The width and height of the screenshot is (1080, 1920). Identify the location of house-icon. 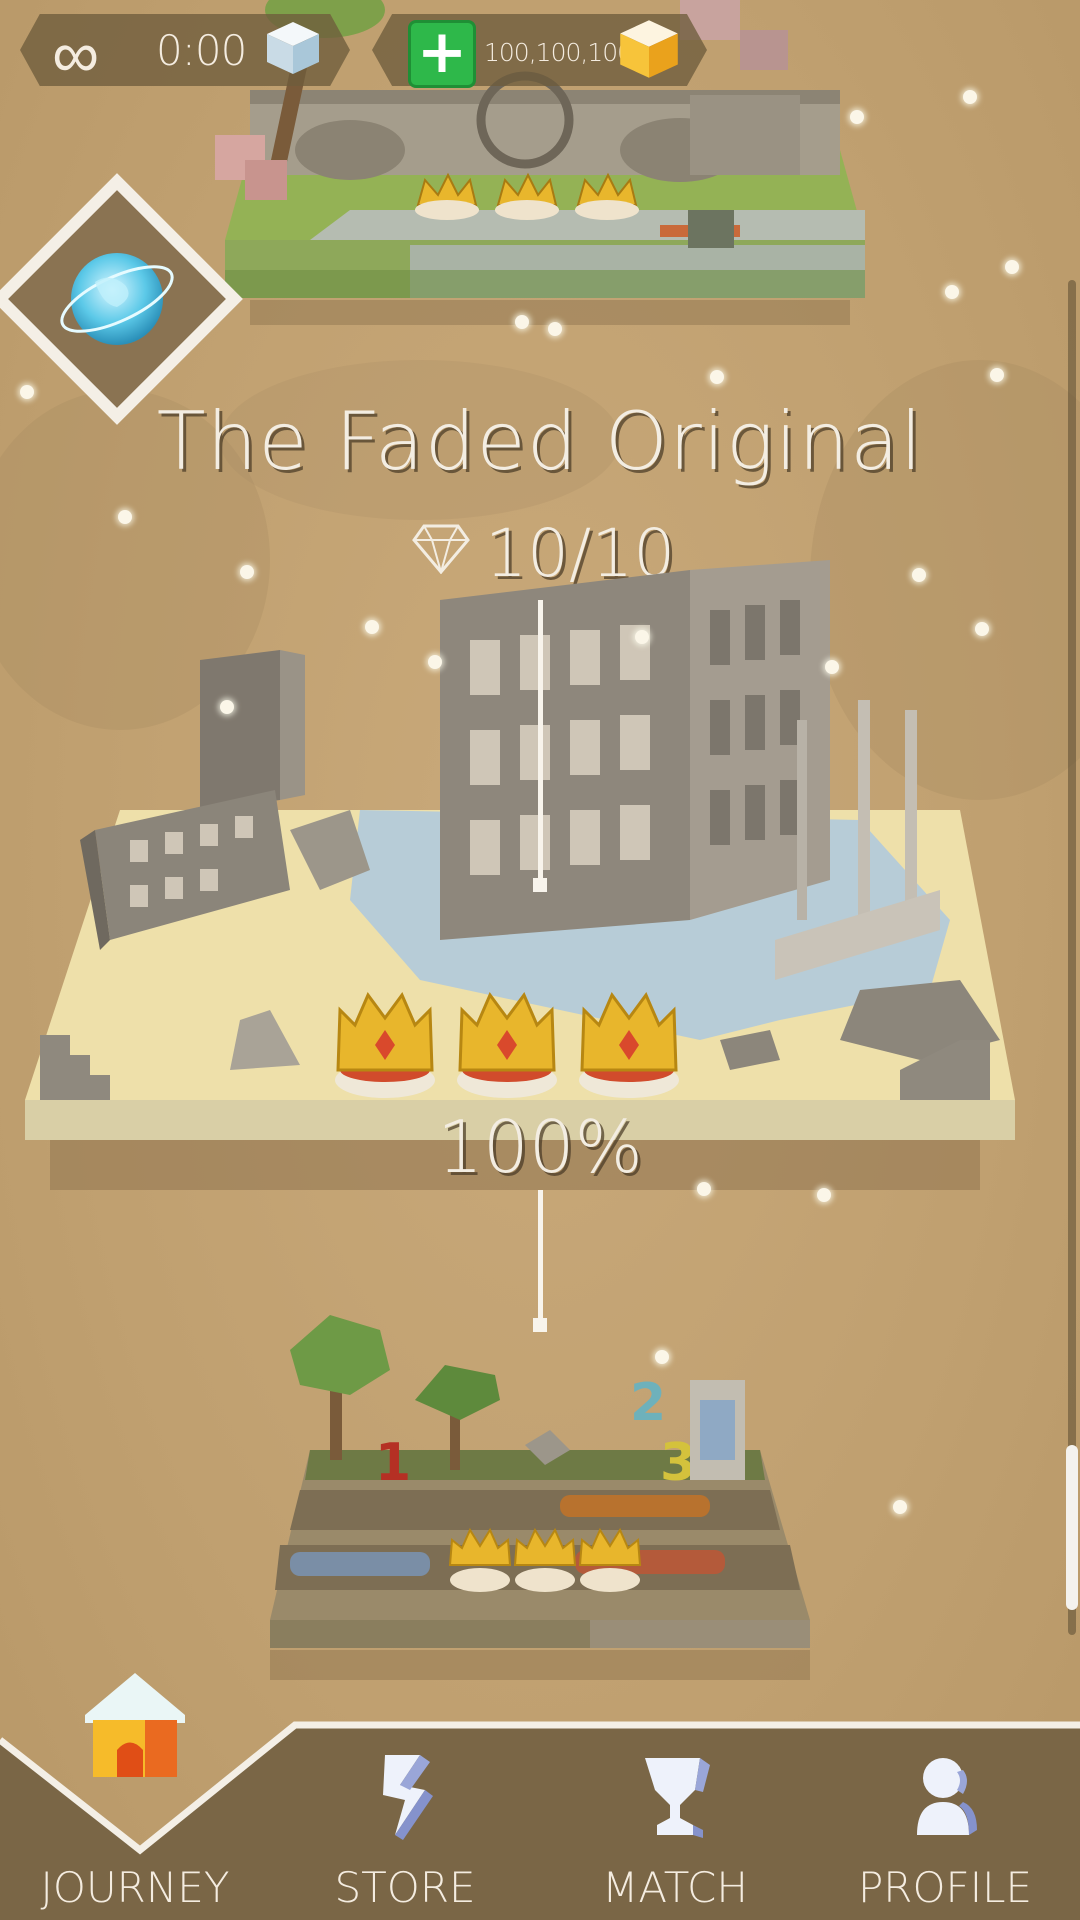
(135, 1725).